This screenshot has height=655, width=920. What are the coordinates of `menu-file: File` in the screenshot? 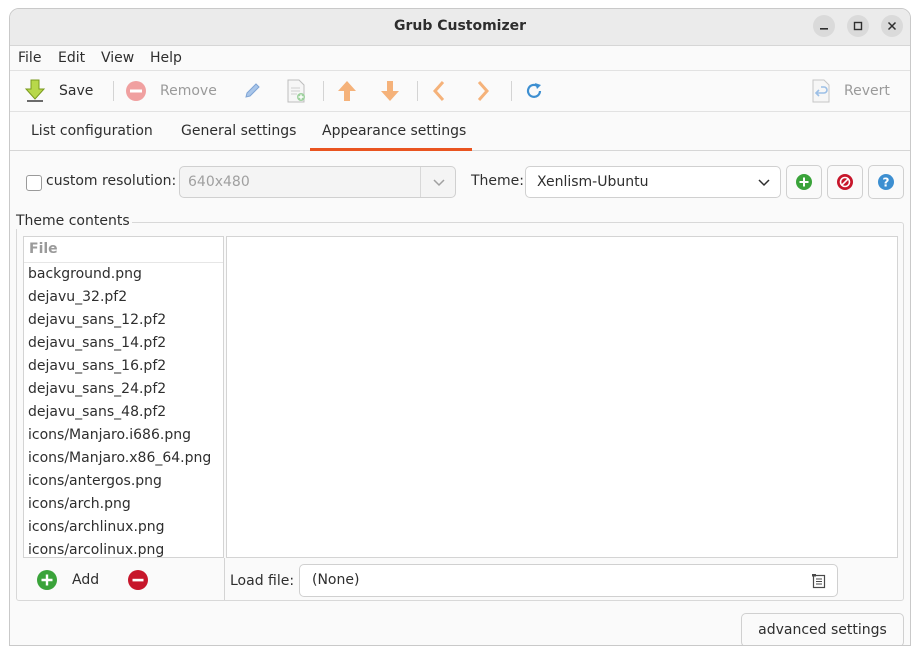 It's located at (29, 58).